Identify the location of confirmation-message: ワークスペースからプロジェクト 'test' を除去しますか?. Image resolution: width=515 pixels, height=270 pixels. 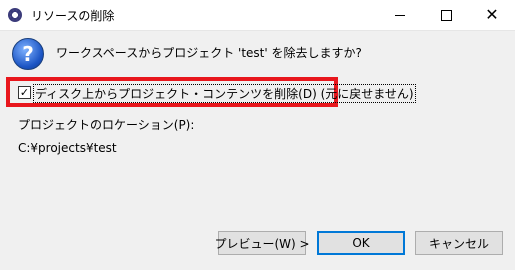
(209, 53).